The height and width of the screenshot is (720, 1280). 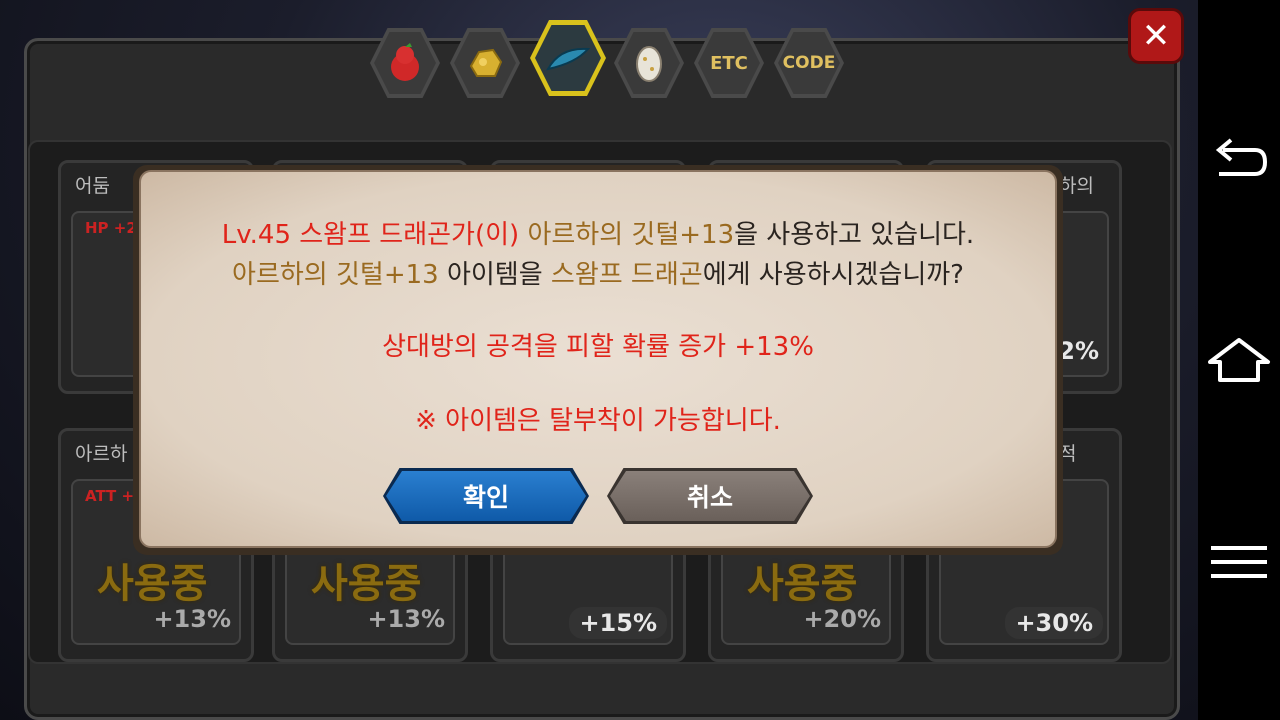 I want to click on home-button, so click(x=1239, y=360).